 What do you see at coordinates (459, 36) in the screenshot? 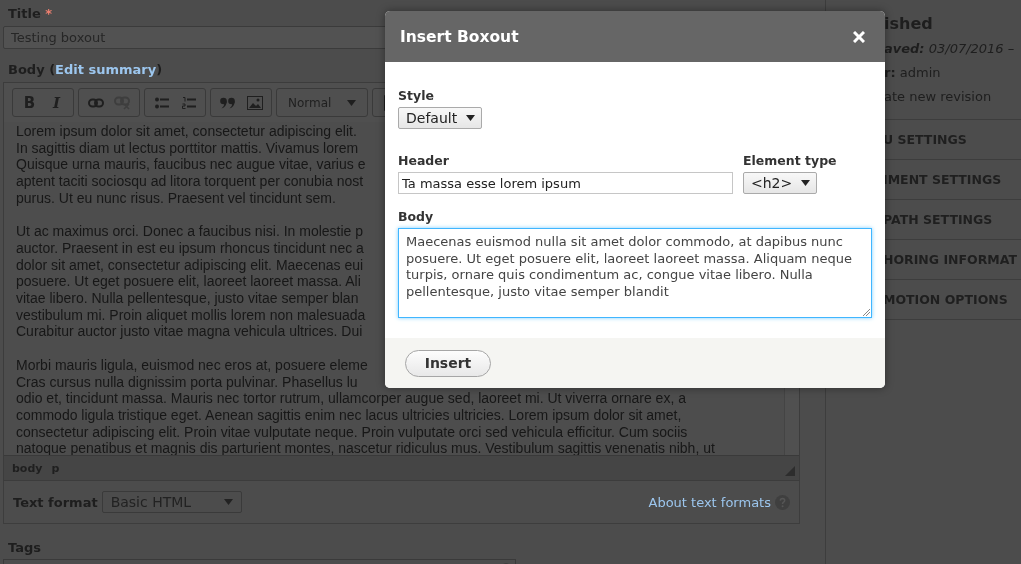
I see `dialog-title: Insert Boxout` at bounding box center [459, 36].